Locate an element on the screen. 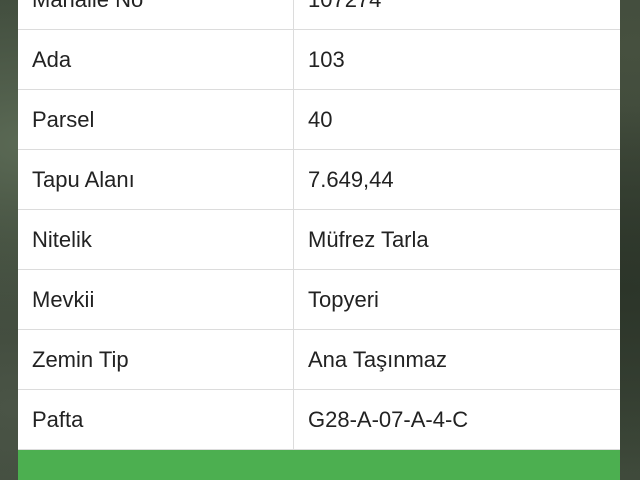 The height and width of the screenshot is (480, 640). table-row: Mahalle No 107274 is located at coordinates (319, 15).